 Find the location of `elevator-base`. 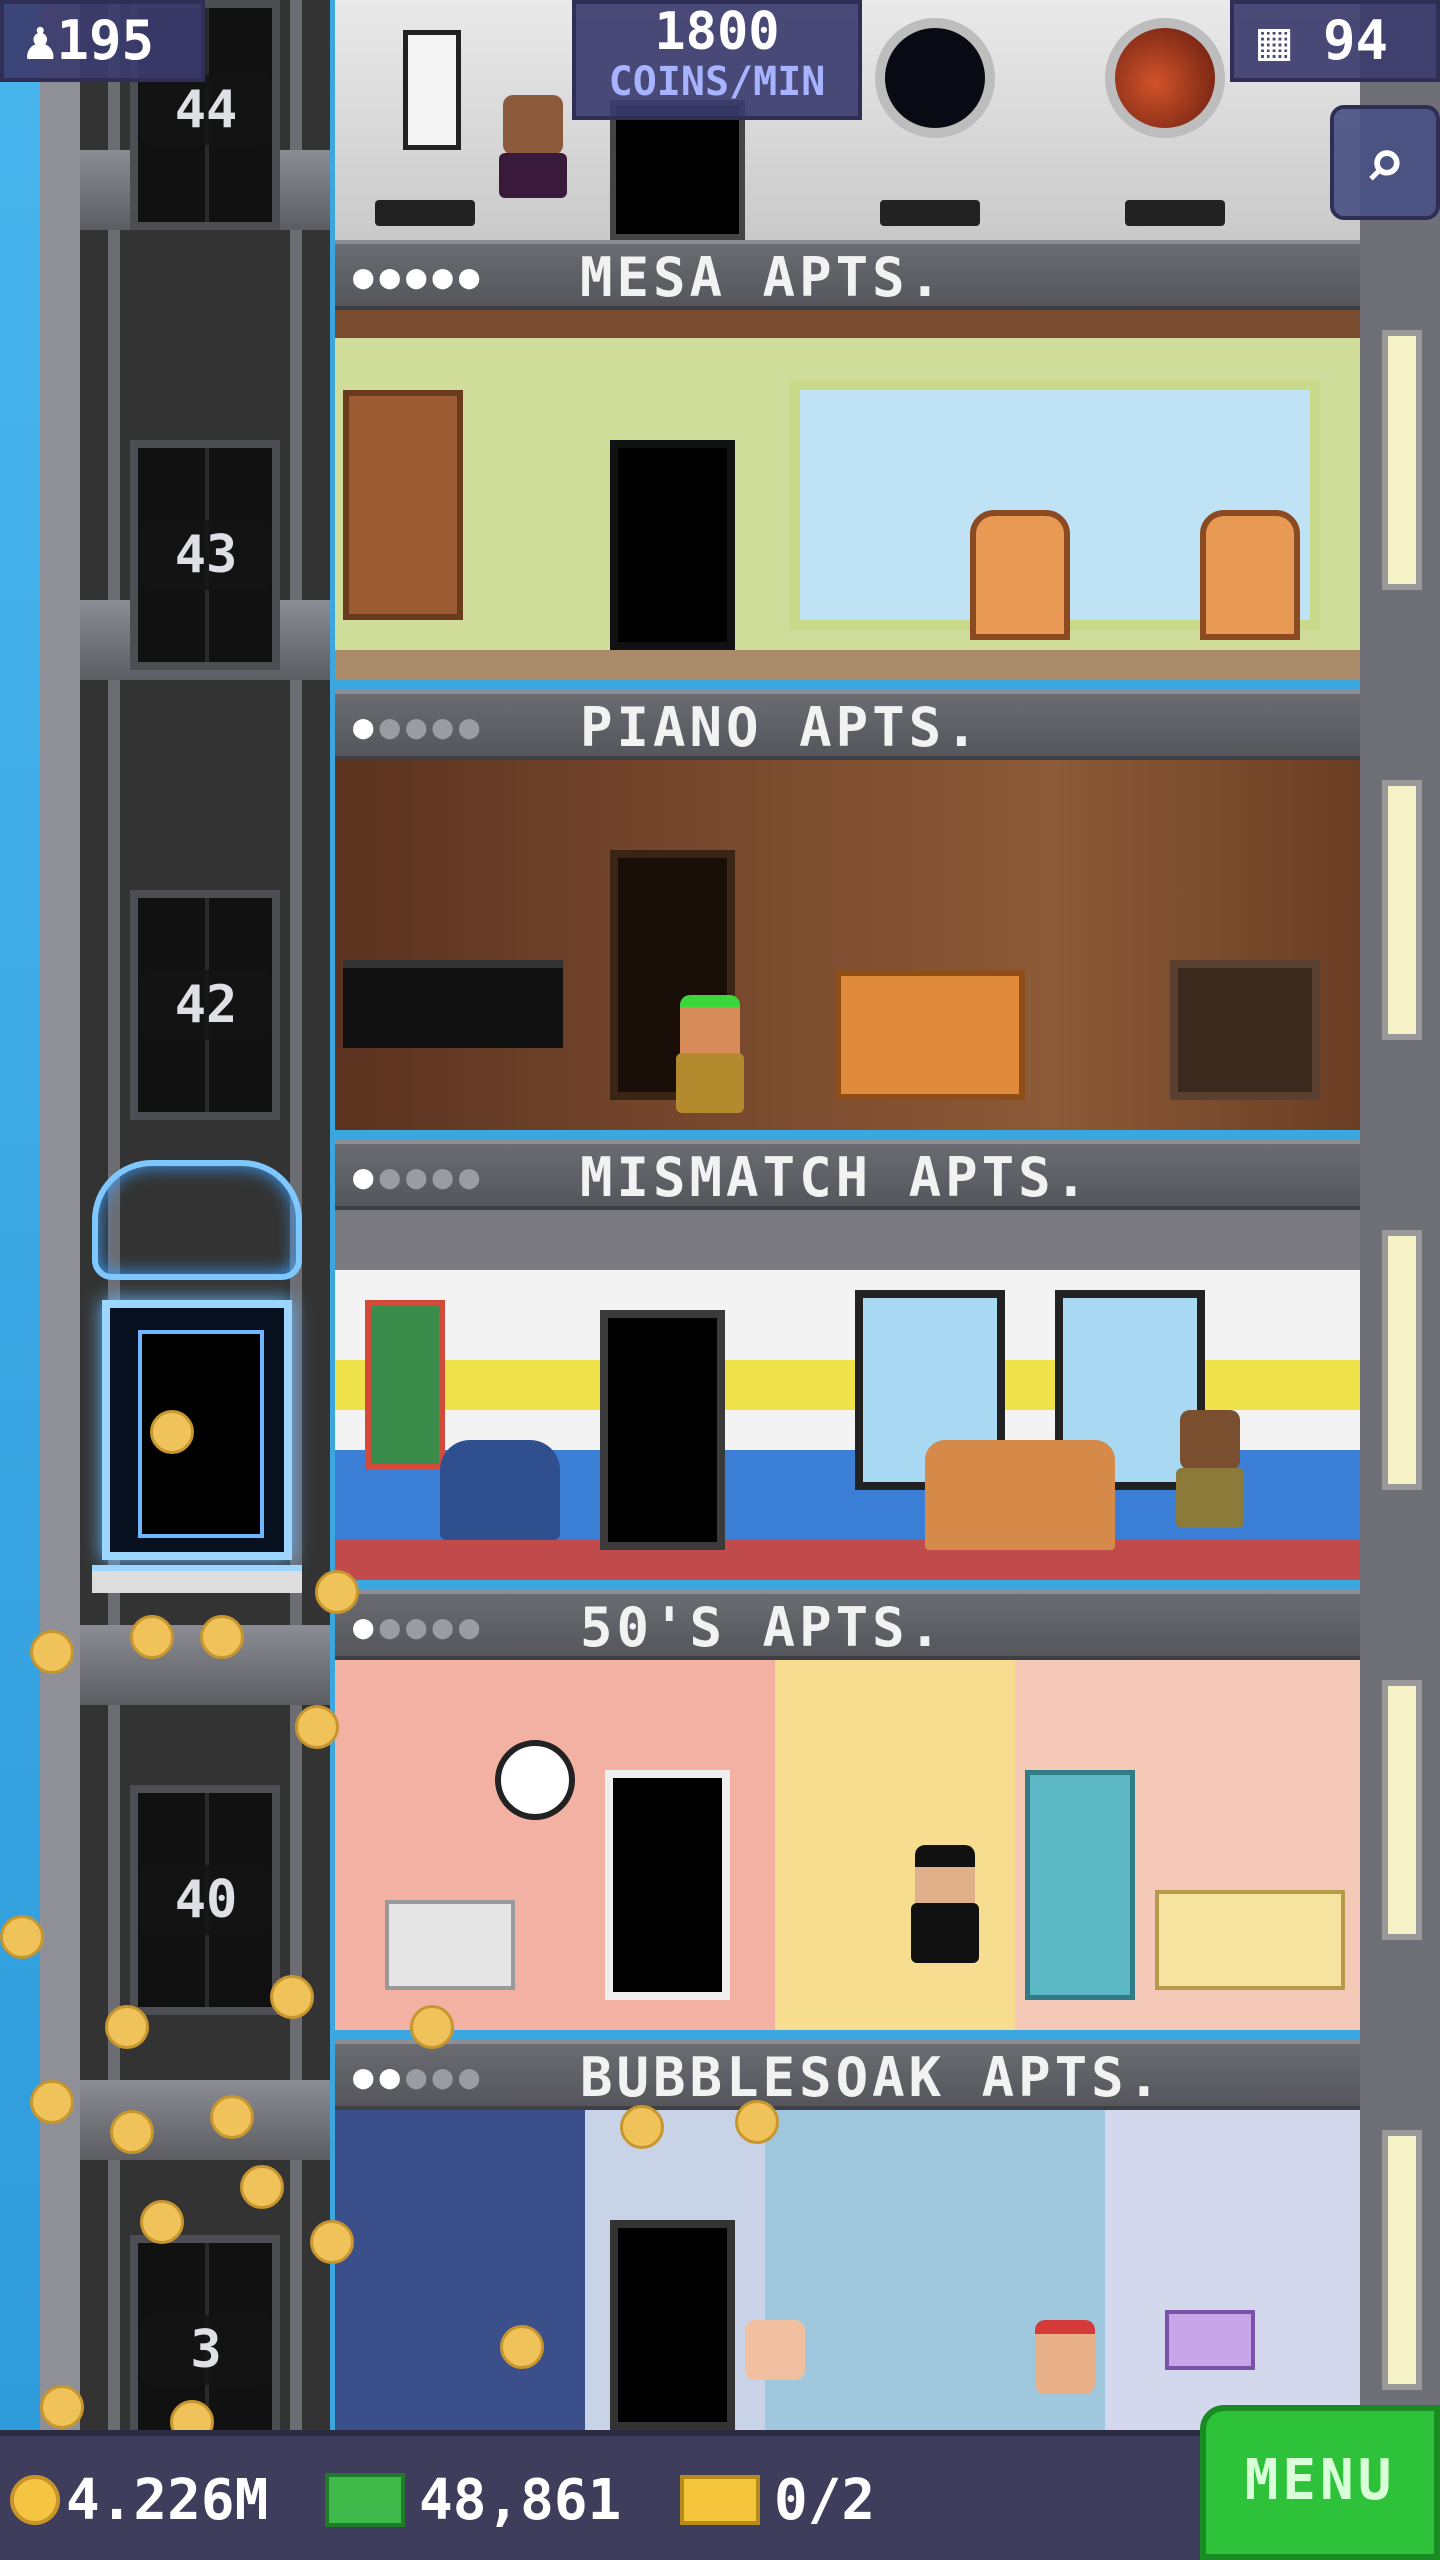

elevator-base is located at coordinates (197, 1579).